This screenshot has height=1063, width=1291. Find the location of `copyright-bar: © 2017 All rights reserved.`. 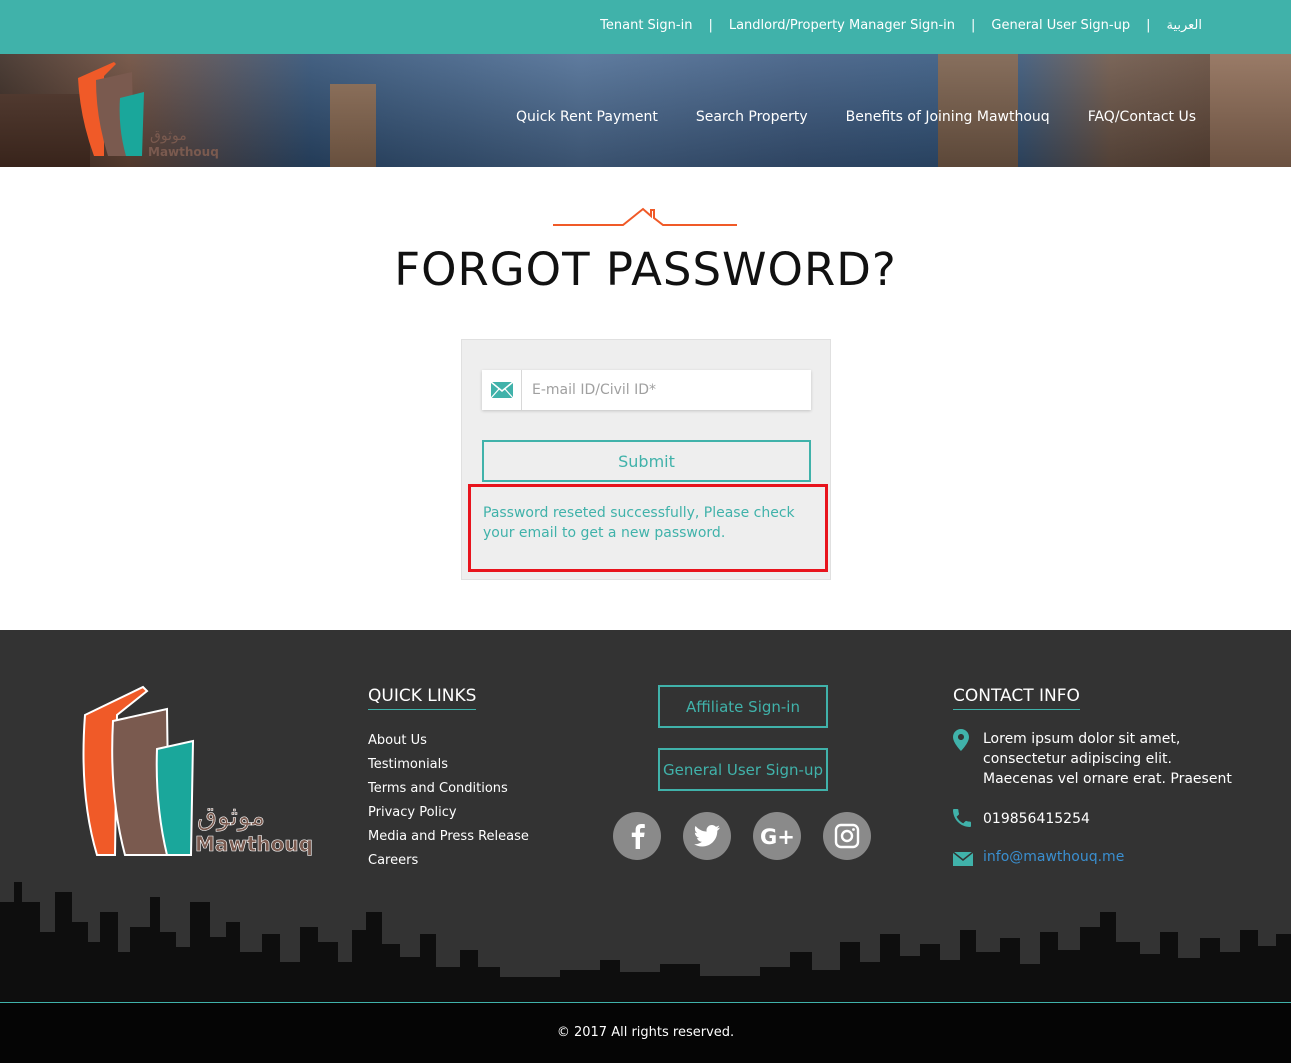

copyright-bar: © 2017 All rights reserved. is located at coordinates (645, 1032).